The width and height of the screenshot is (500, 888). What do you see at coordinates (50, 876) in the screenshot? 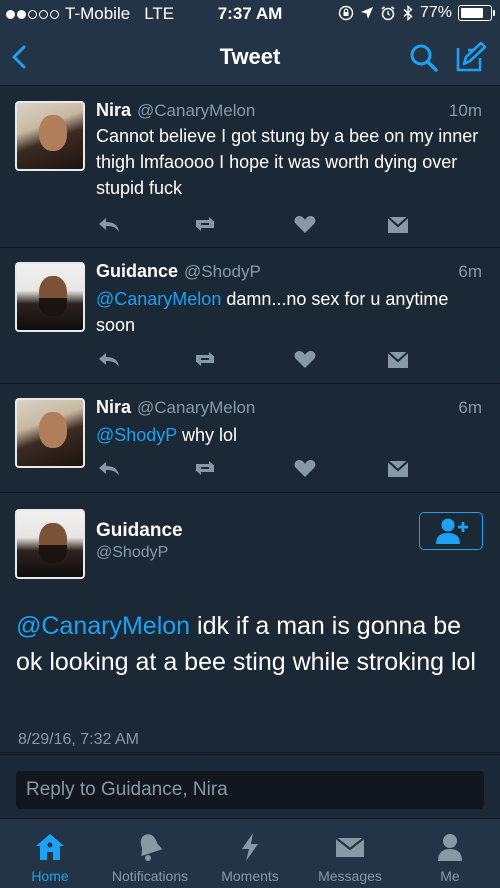
I see `tab-label: Home` at bounding box center [50, 876].